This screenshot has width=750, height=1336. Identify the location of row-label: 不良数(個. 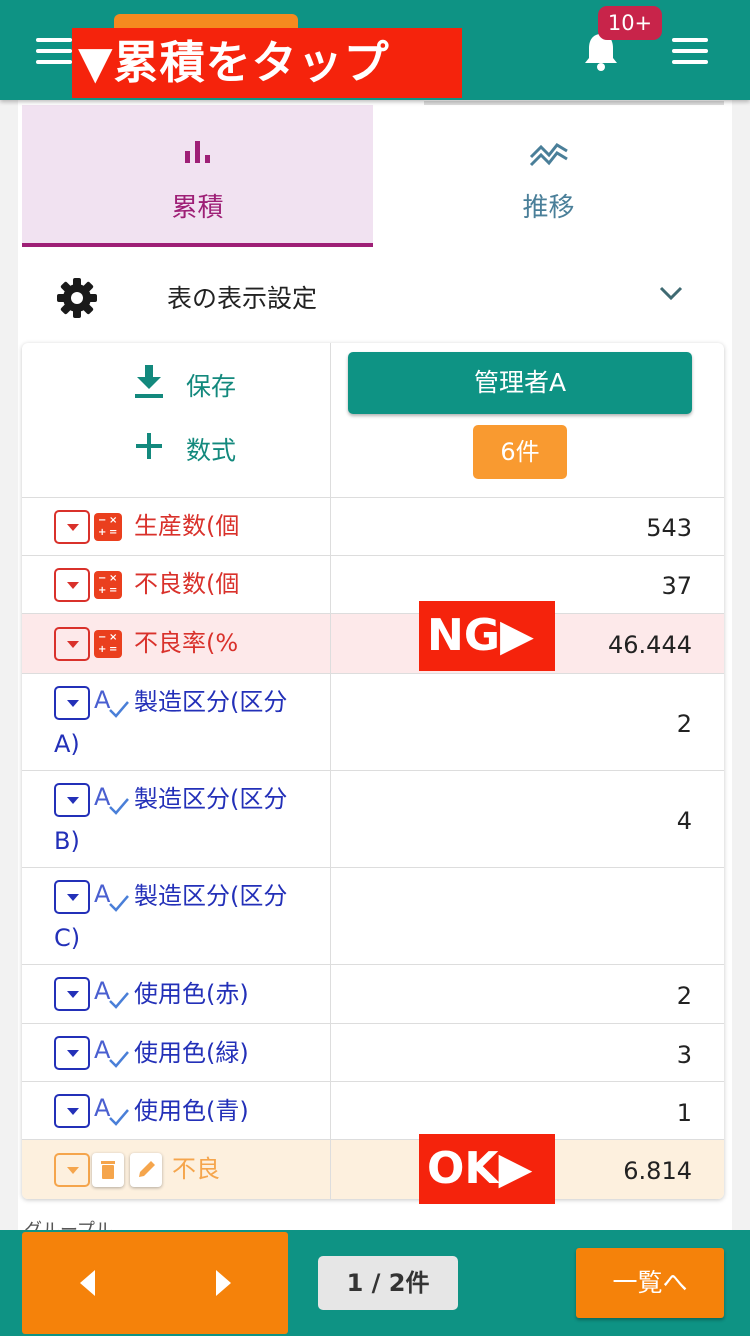
(187, 584).